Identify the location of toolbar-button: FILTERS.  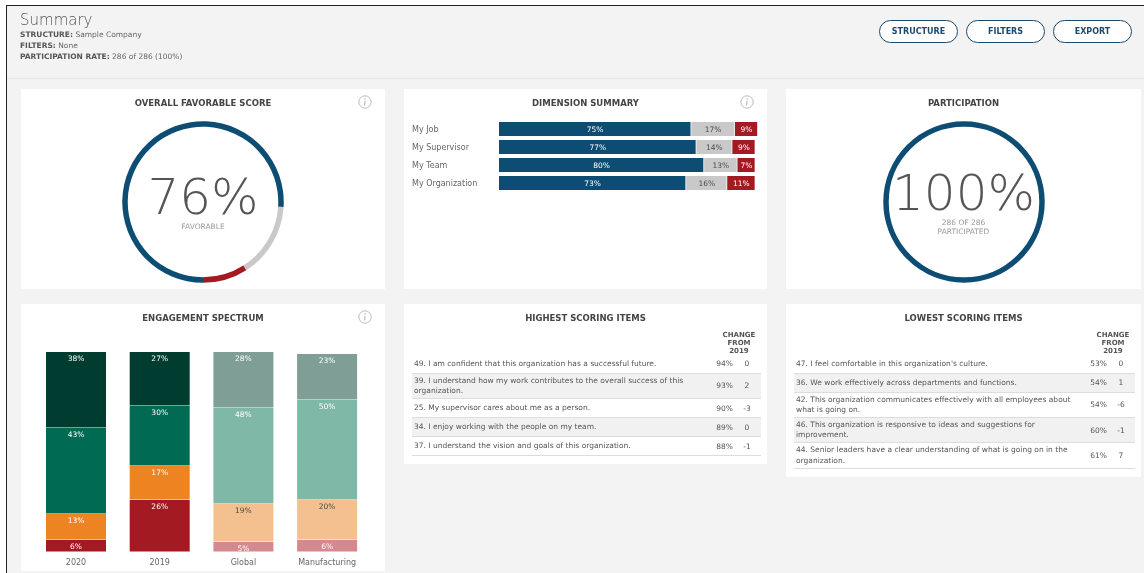
(1005, 31).